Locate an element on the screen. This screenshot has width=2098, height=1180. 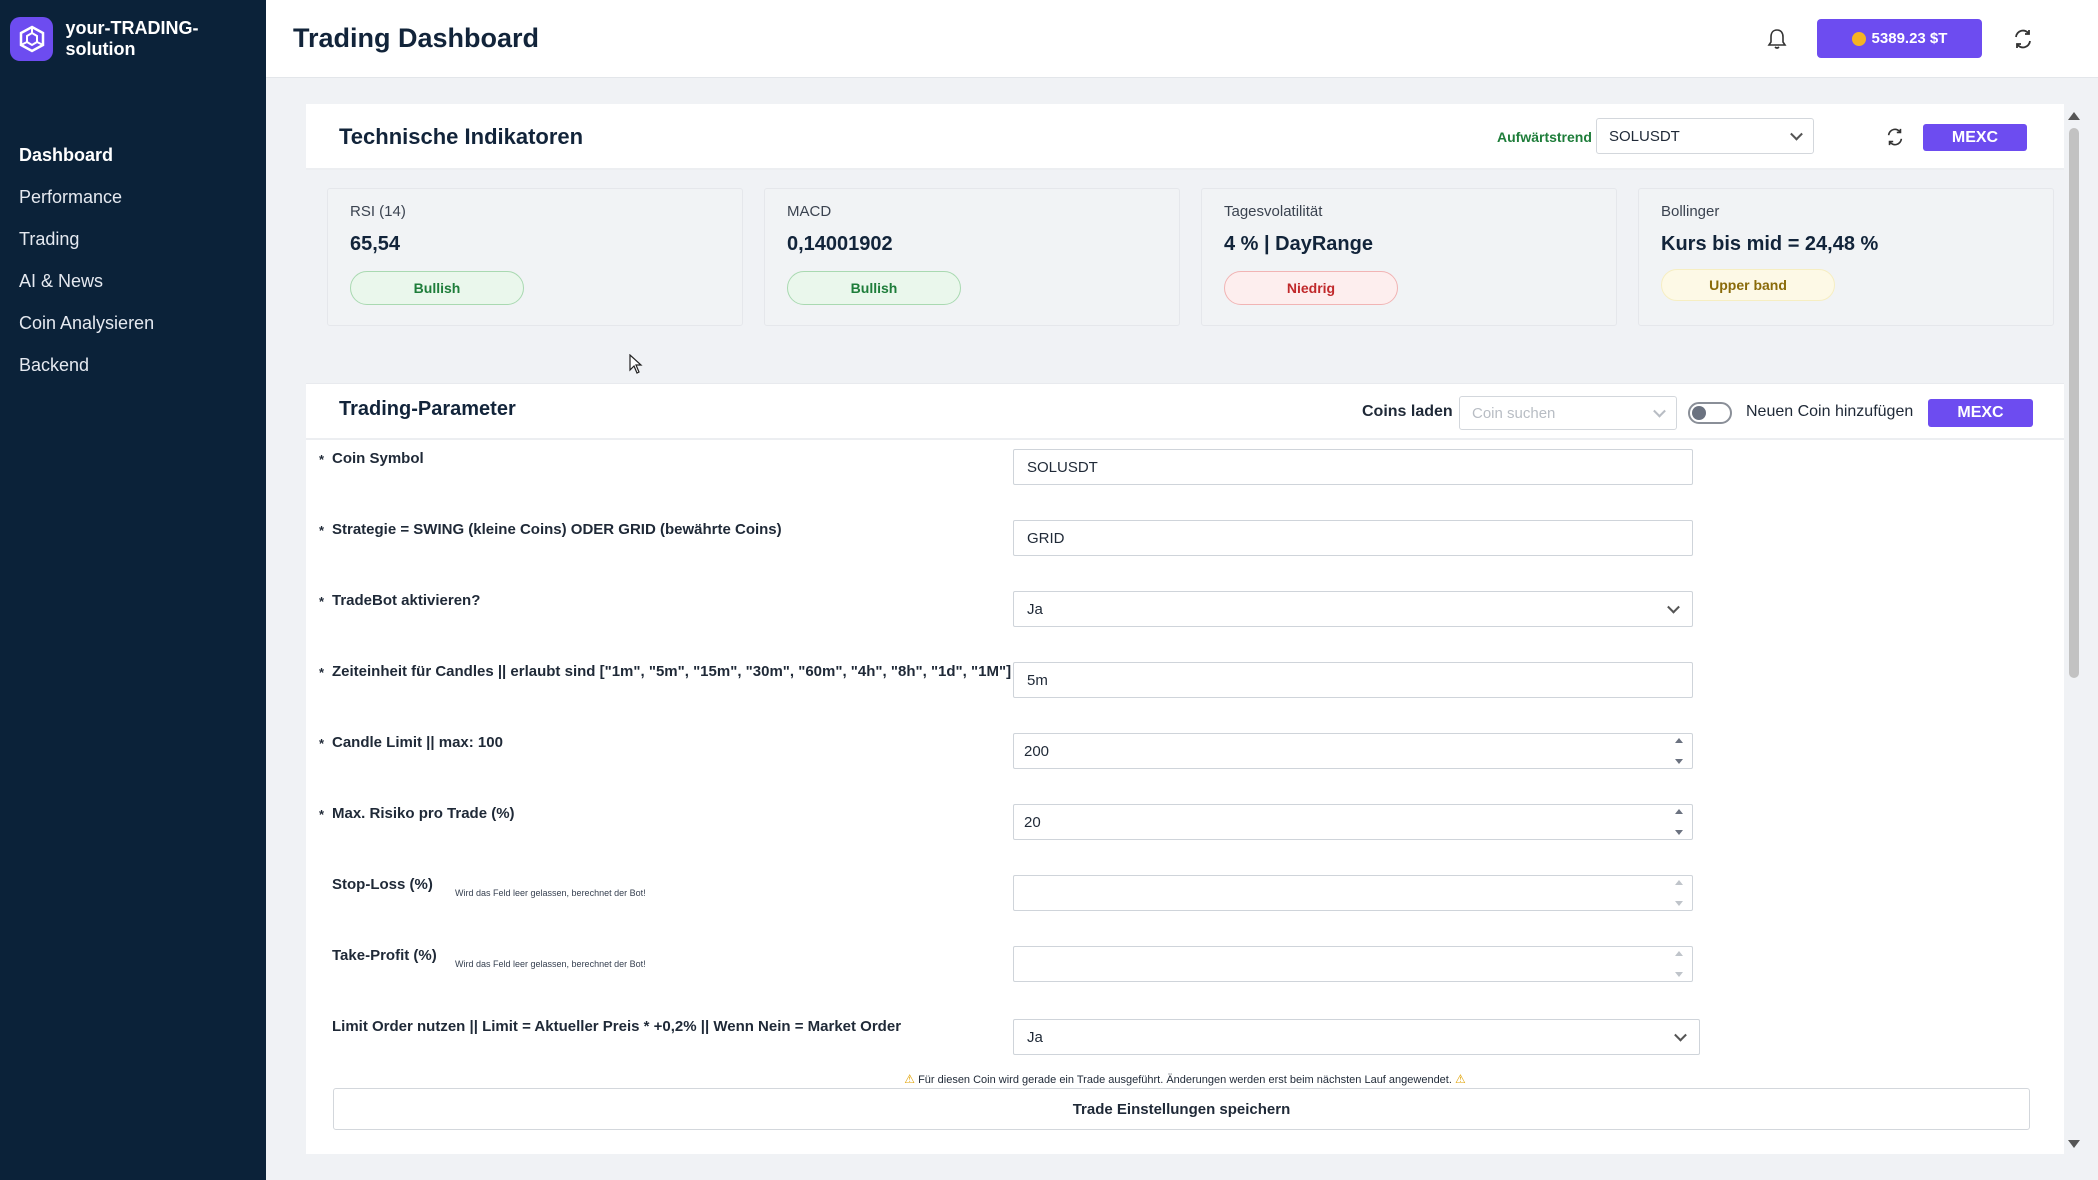
bell-icon is located at coordinates (1777, 39).